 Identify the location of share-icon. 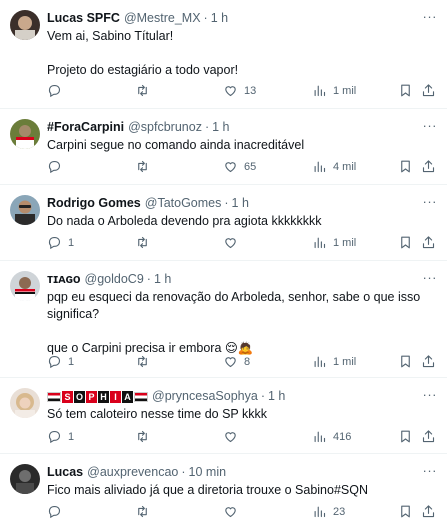
(428, 90).